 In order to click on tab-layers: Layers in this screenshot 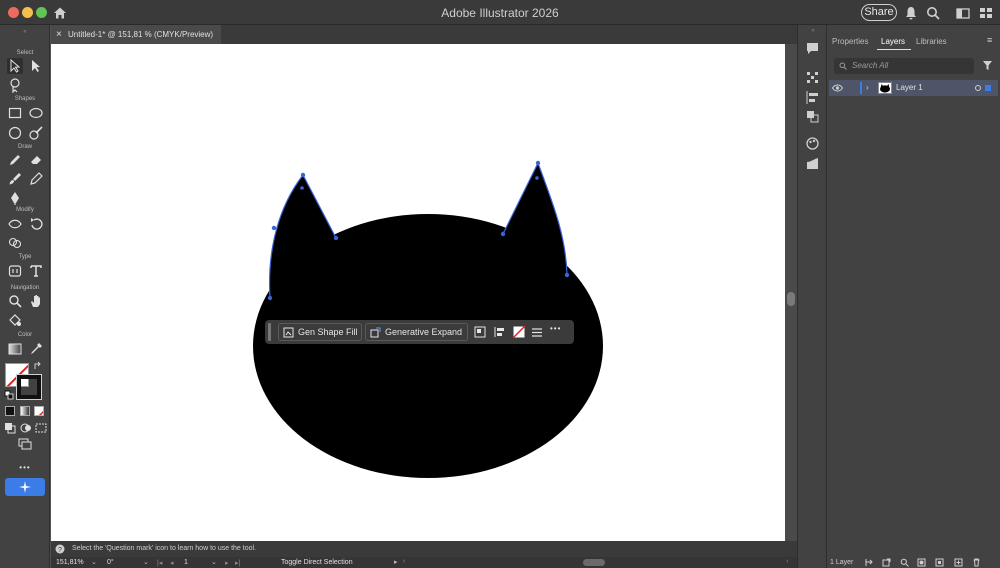, I will do `click(893, 41)`.